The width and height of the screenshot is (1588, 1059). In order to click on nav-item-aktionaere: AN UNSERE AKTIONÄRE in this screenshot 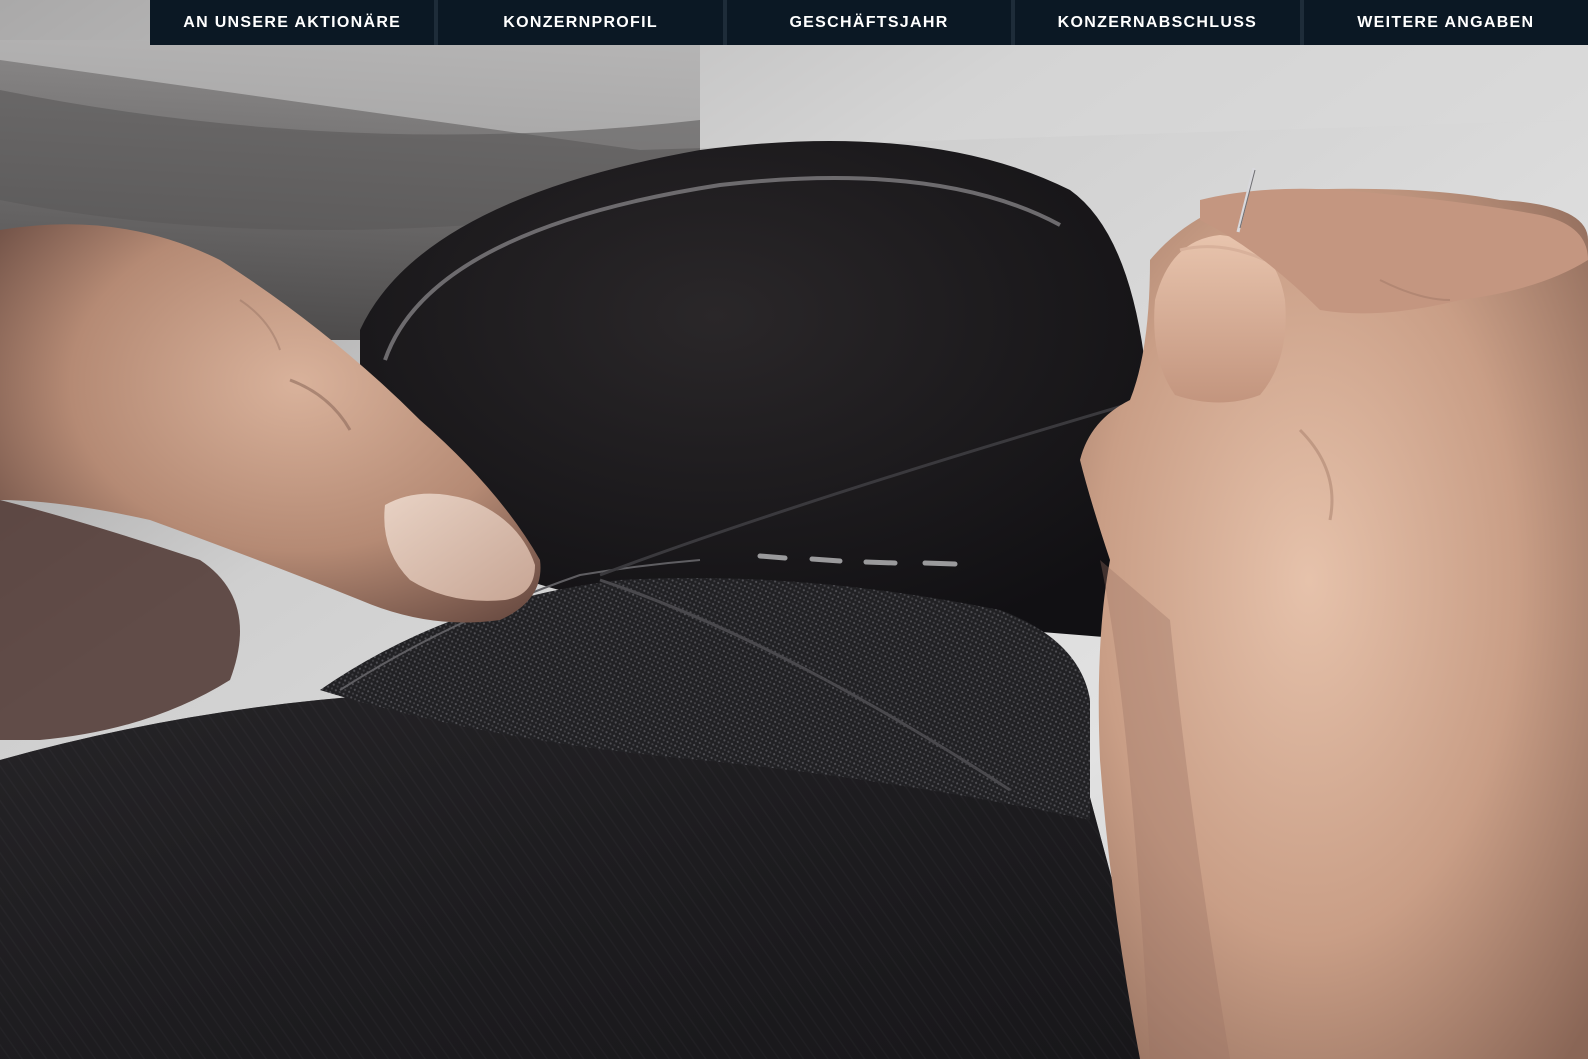, I will do `click(294, 22)`.